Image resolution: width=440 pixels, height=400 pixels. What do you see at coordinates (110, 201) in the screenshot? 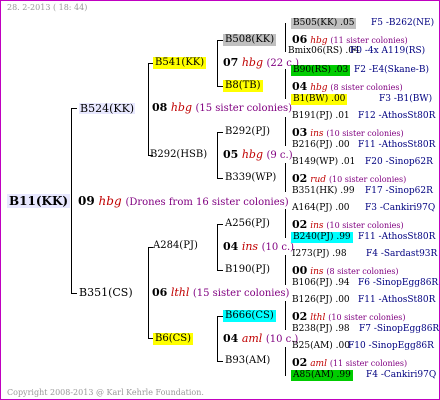
I see `root-code: hbg` at bounding box center [110, 201].